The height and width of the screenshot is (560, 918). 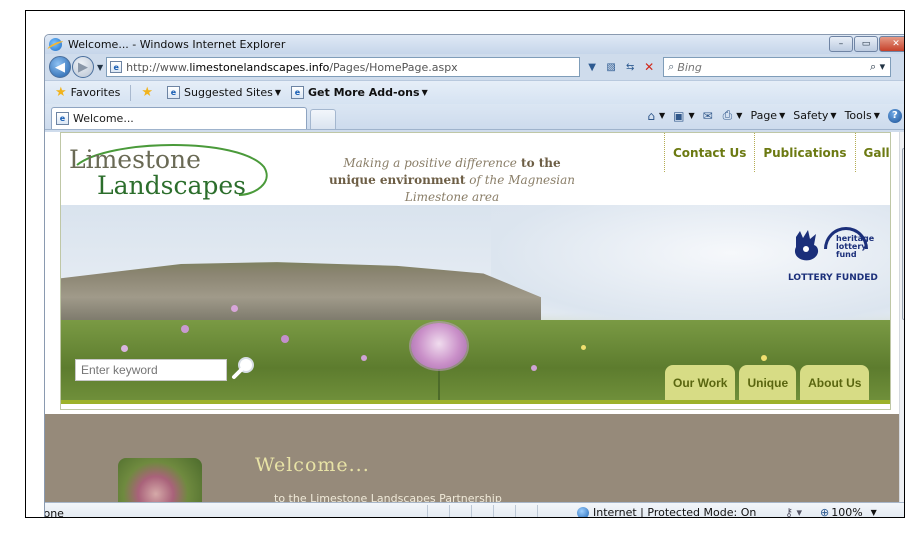 I want to click on security-zone: Internet | Protected Mode: On, so click(x=666, y=511).